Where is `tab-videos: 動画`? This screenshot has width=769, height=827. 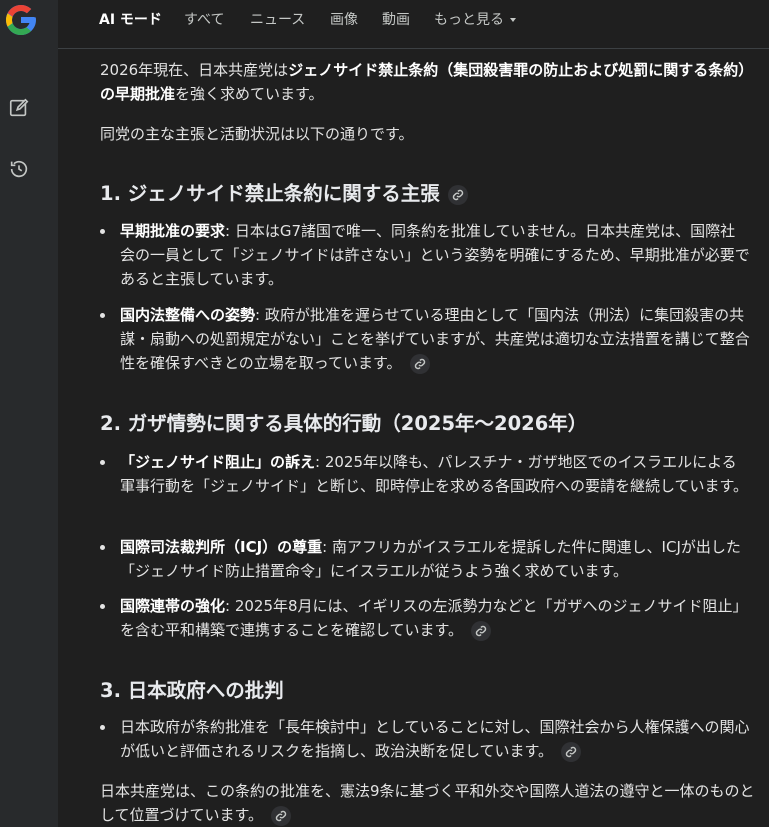
tab-videos: 動画 is located at coordinates (396, 19).